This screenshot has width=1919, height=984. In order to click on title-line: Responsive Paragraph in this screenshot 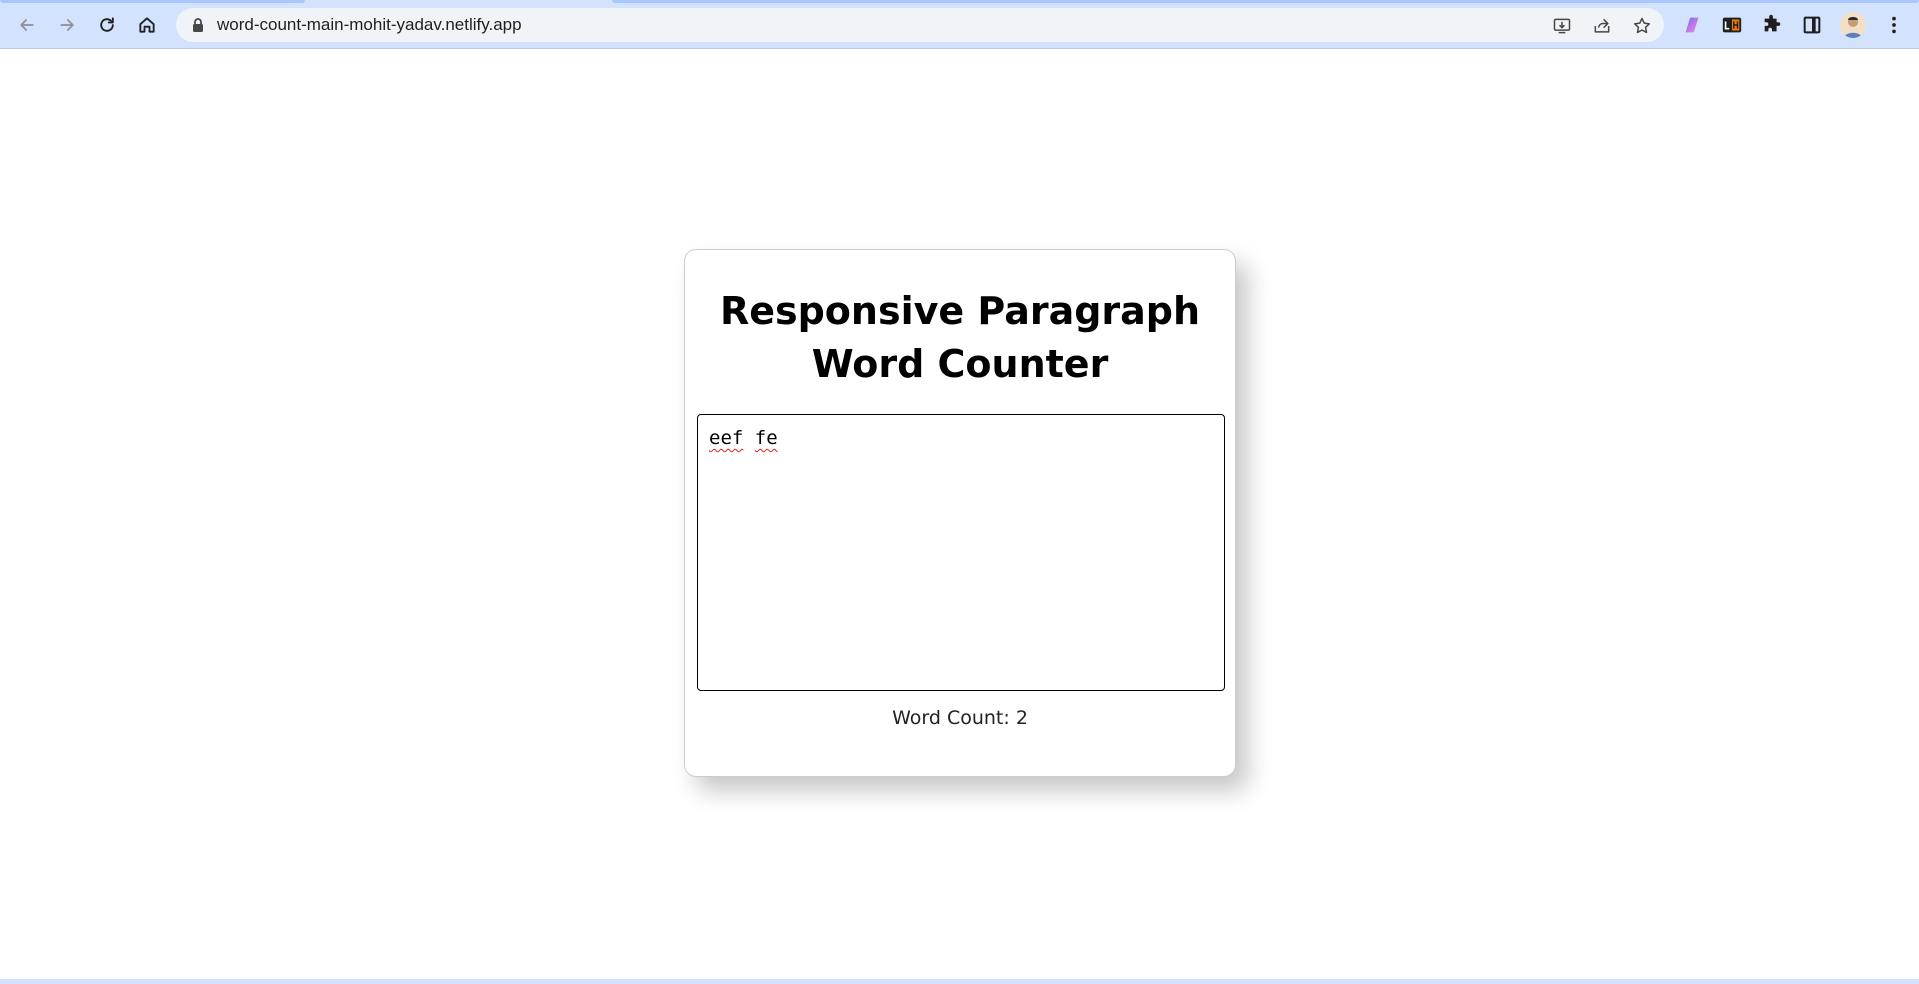, I will do `click(960, 311)`.